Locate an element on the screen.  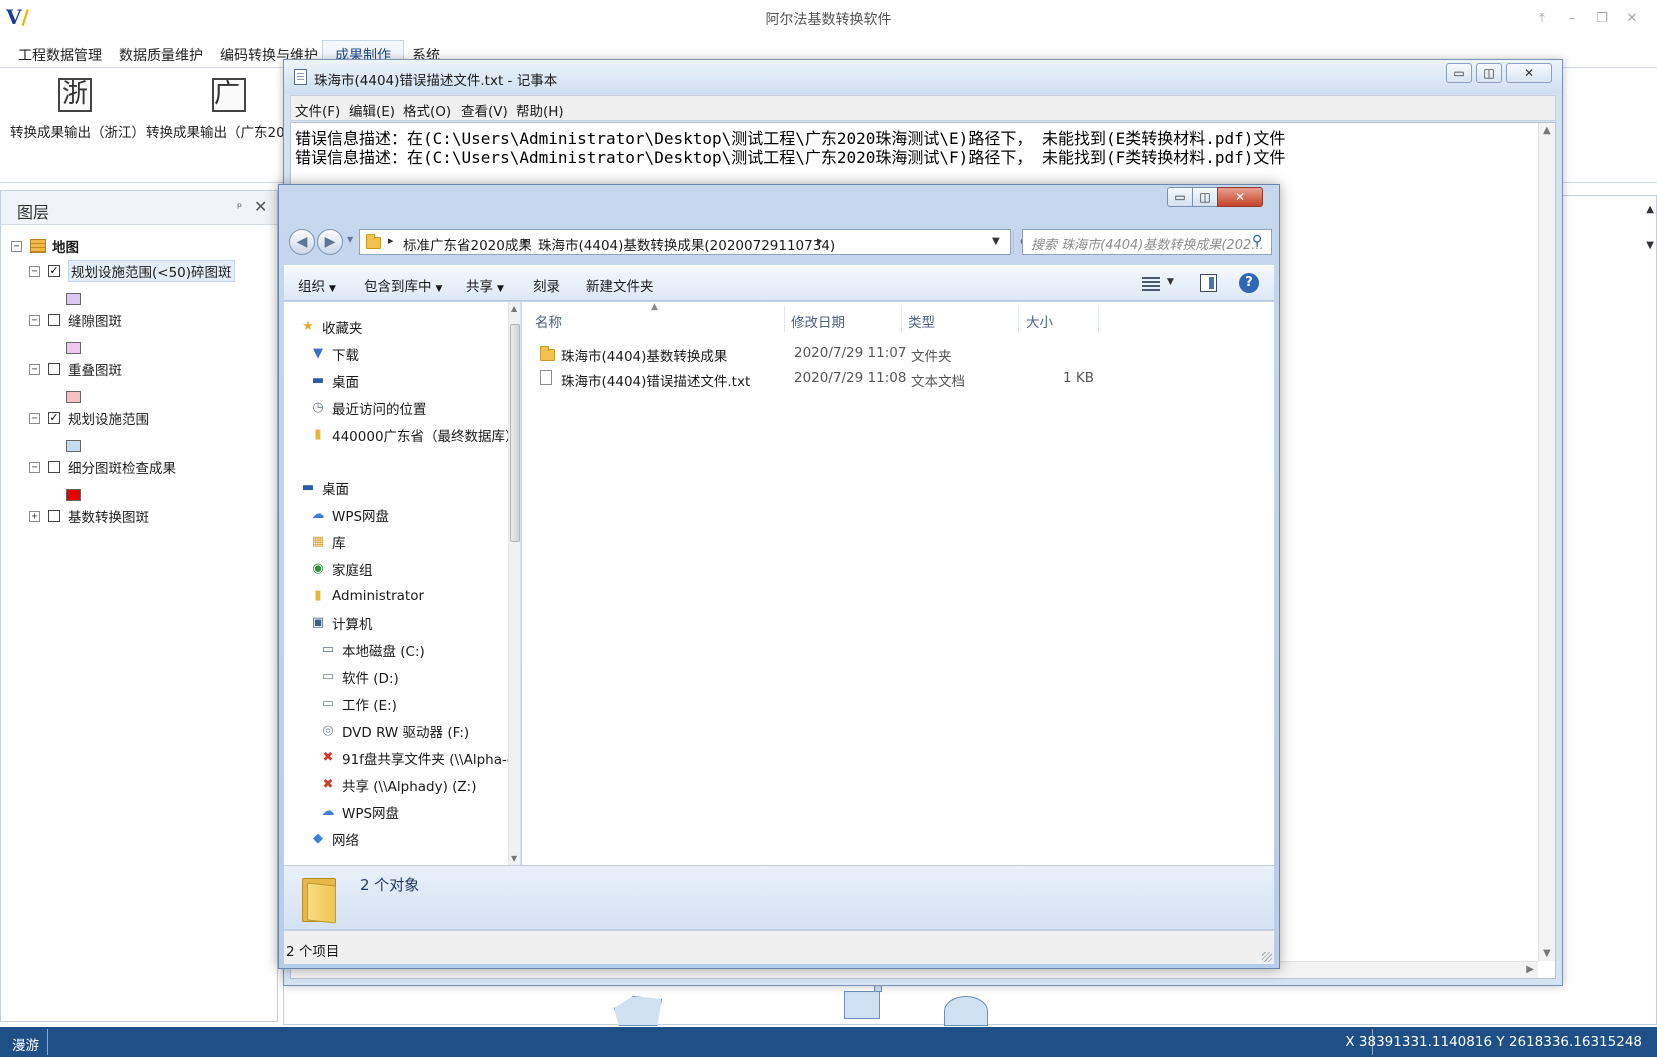
layer-item: − 细分图斑检查成果 is located at coordinates (102, 467).